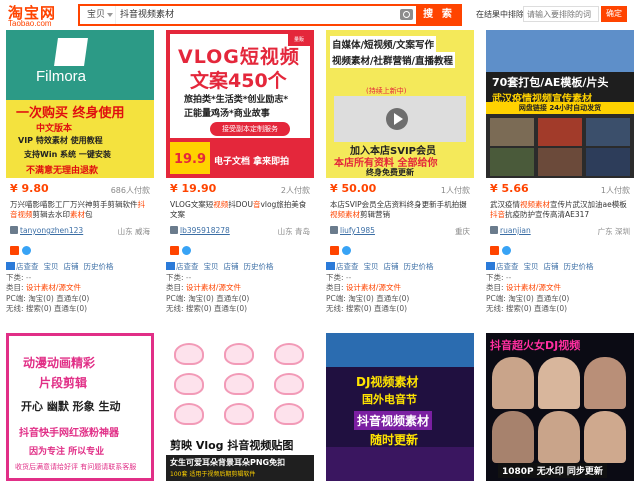  Describe the element at coordinates (406, 14) in the screenshot. I see `camera-icon` at that location.